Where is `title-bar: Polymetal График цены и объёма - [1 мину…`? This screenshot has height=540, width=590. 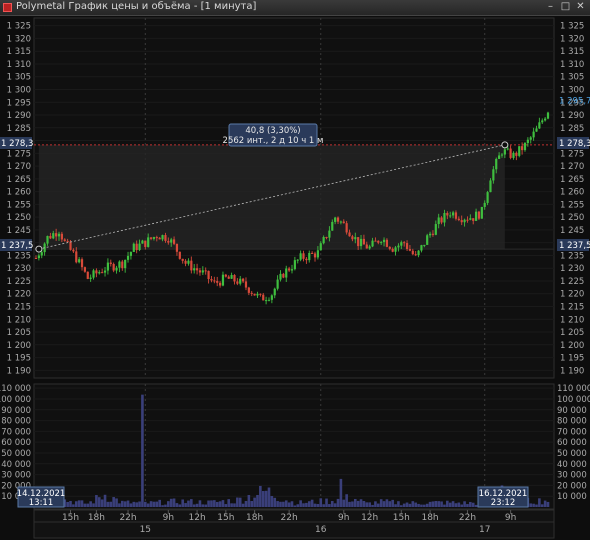 title-bar: Polymetal График цены и объёма - [1 мину… is located at coordinates (295, 8).